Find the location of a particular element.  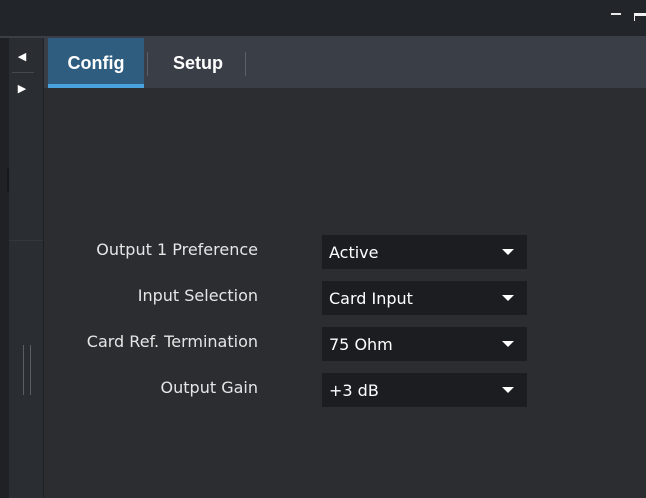

left-gutter is located at coordinates (4, 268).